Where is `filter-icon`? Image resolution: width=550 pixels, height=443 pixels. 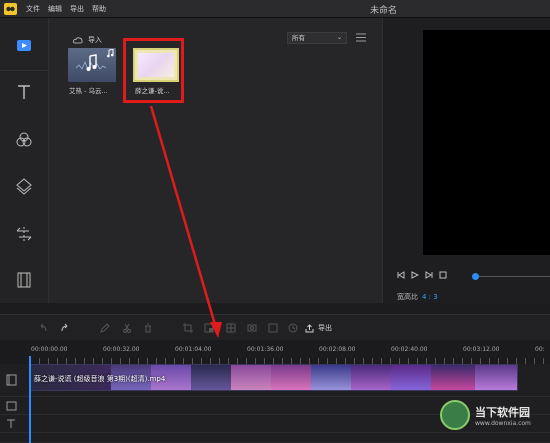
filter-icon is located at coordinates (24, 140).